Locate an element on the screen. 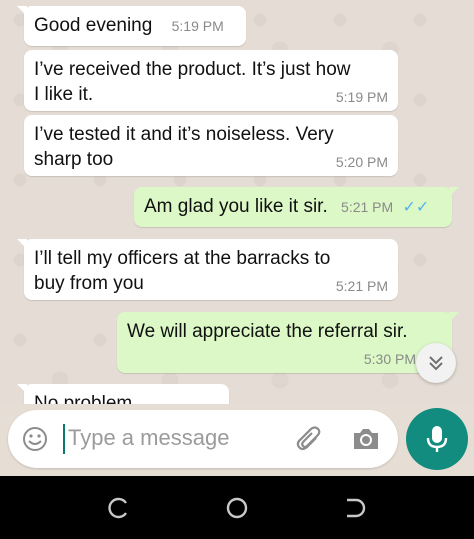  double-chevron-down-icon is located at coordinates (436, 363).